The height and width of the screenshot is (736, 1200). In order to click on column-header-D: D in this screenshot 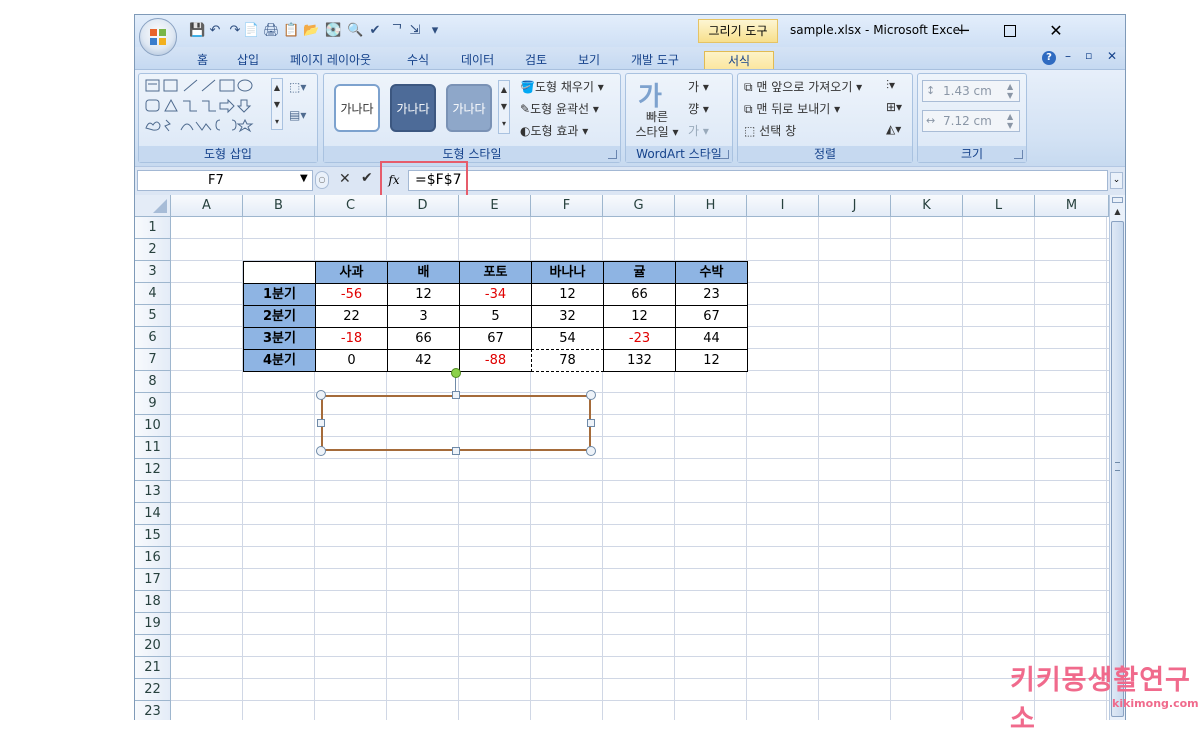, I will do `click(423, 206)`.